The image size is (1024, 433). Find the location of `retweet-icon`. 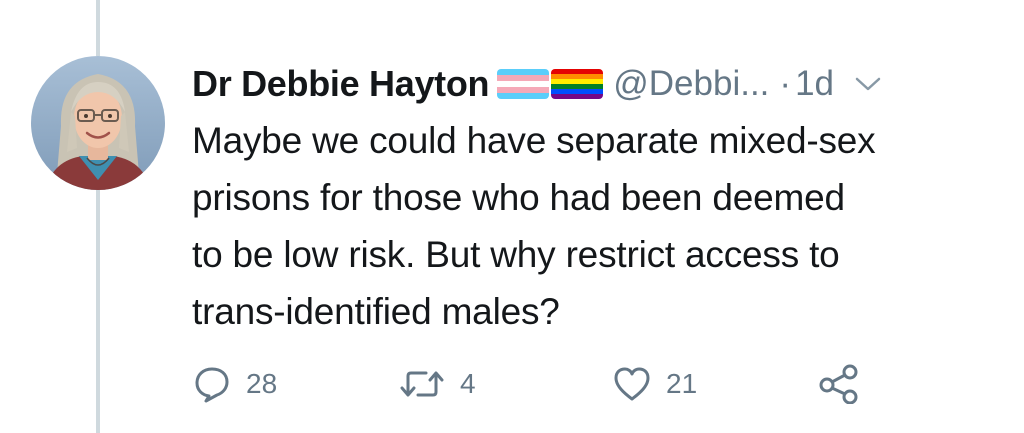

retweet-icon is located at coordinates (422, 384).